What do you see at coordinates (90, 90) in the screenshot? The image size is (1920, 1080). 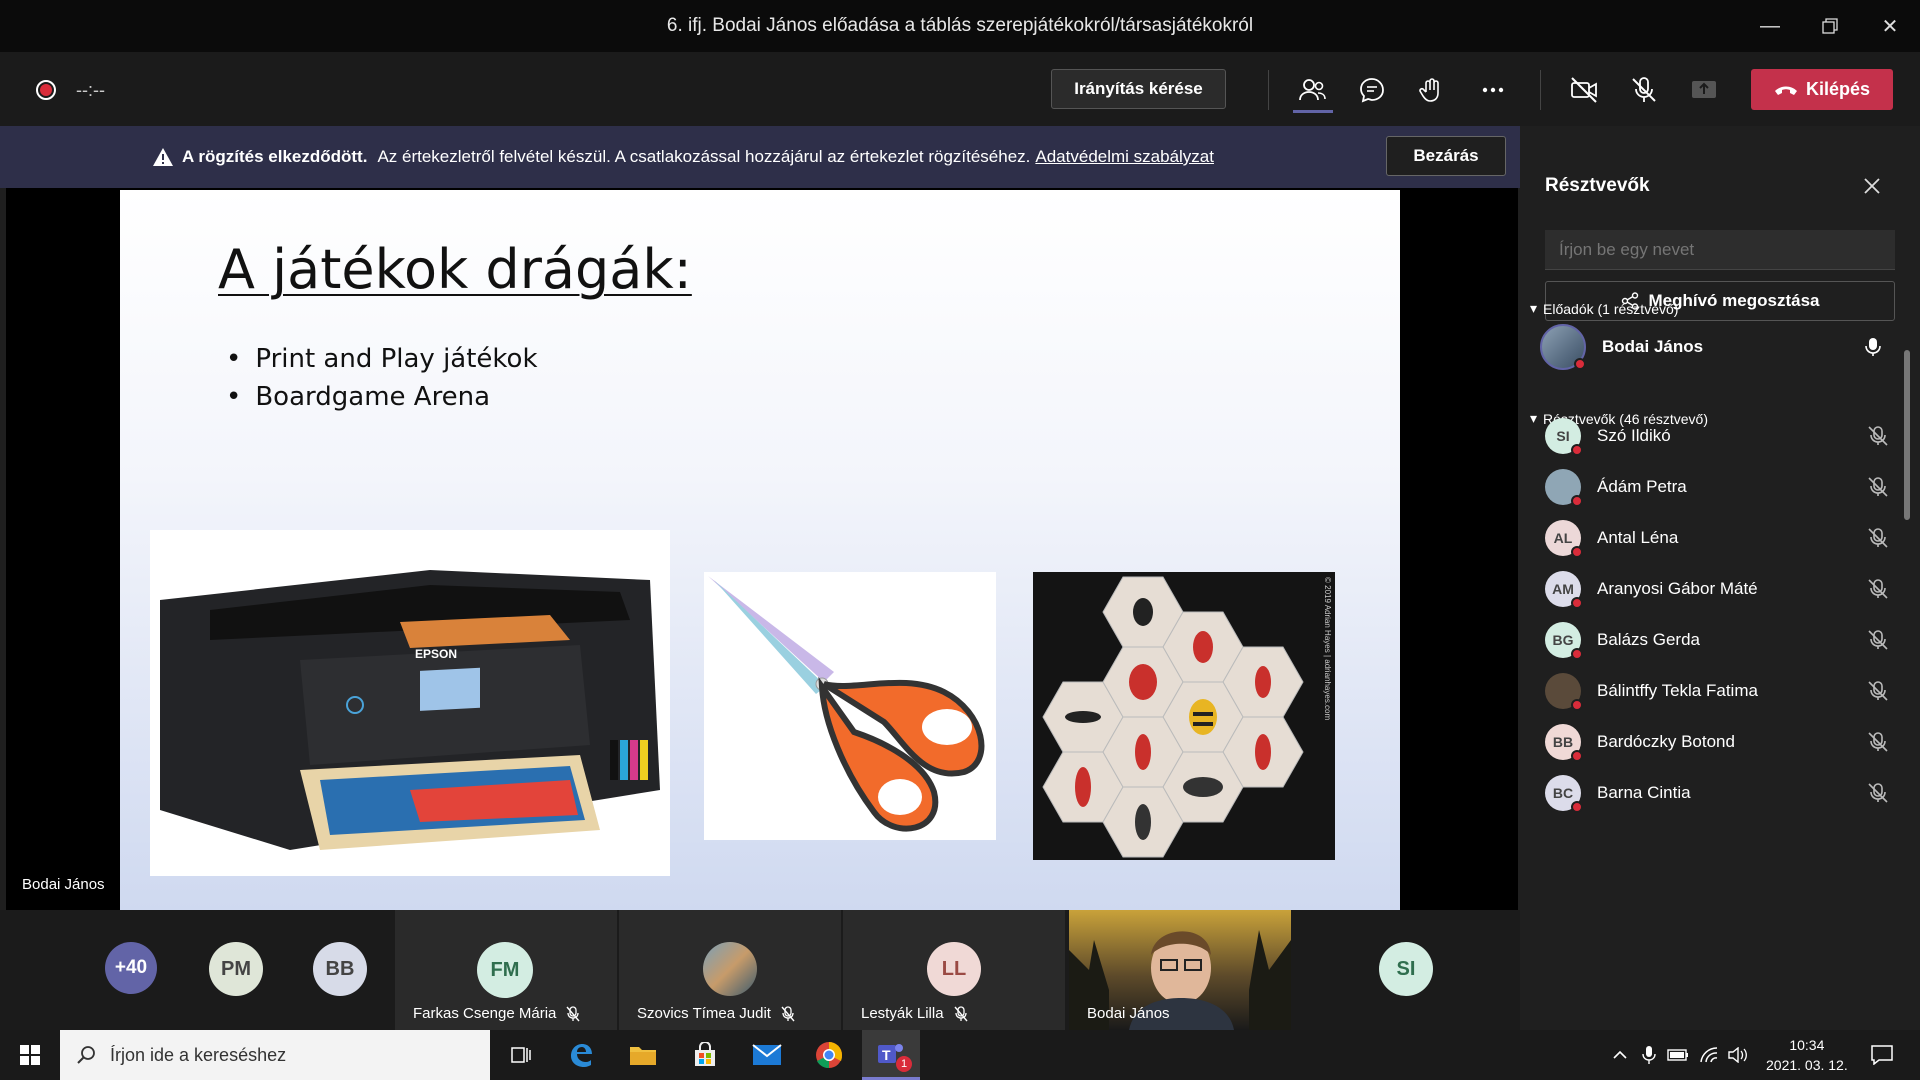 I see `meeting-timer: --:--` at bounding box center [90, 90].